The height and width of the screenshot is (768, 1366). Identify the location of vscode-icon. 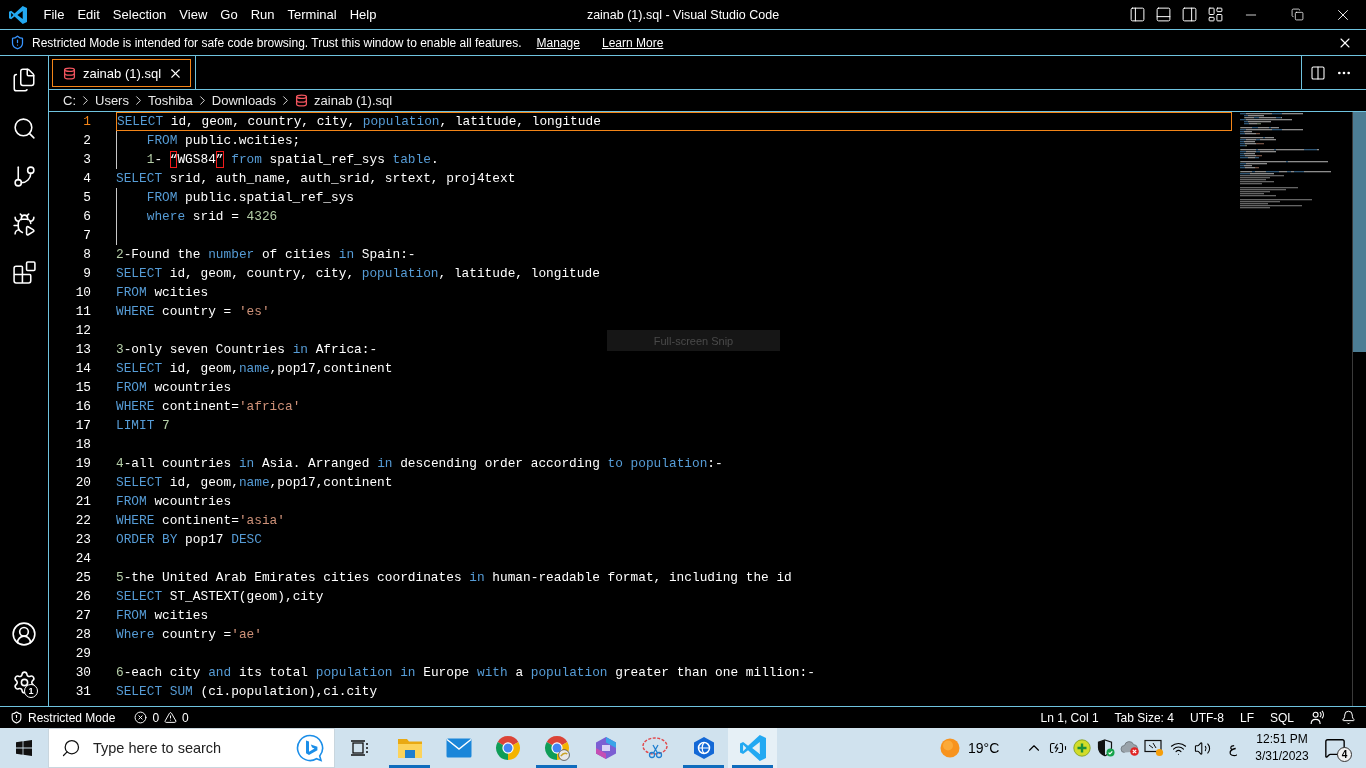
(752, 748).